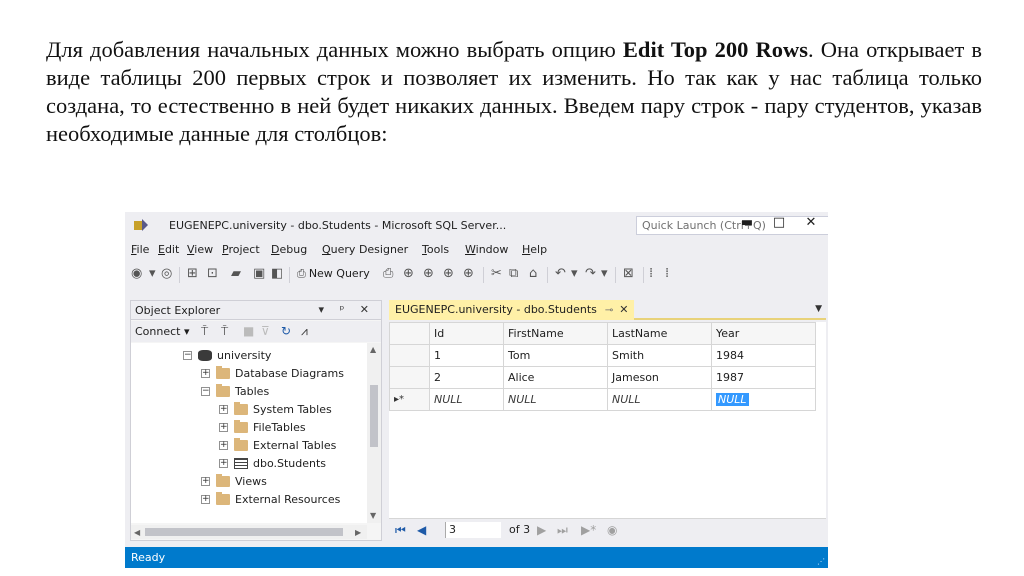 The height and width of the screenshot is (576, 1024). Describe the element at coordinates (466, 355) in the screenshot. I see `cell-id: 1` at that location.